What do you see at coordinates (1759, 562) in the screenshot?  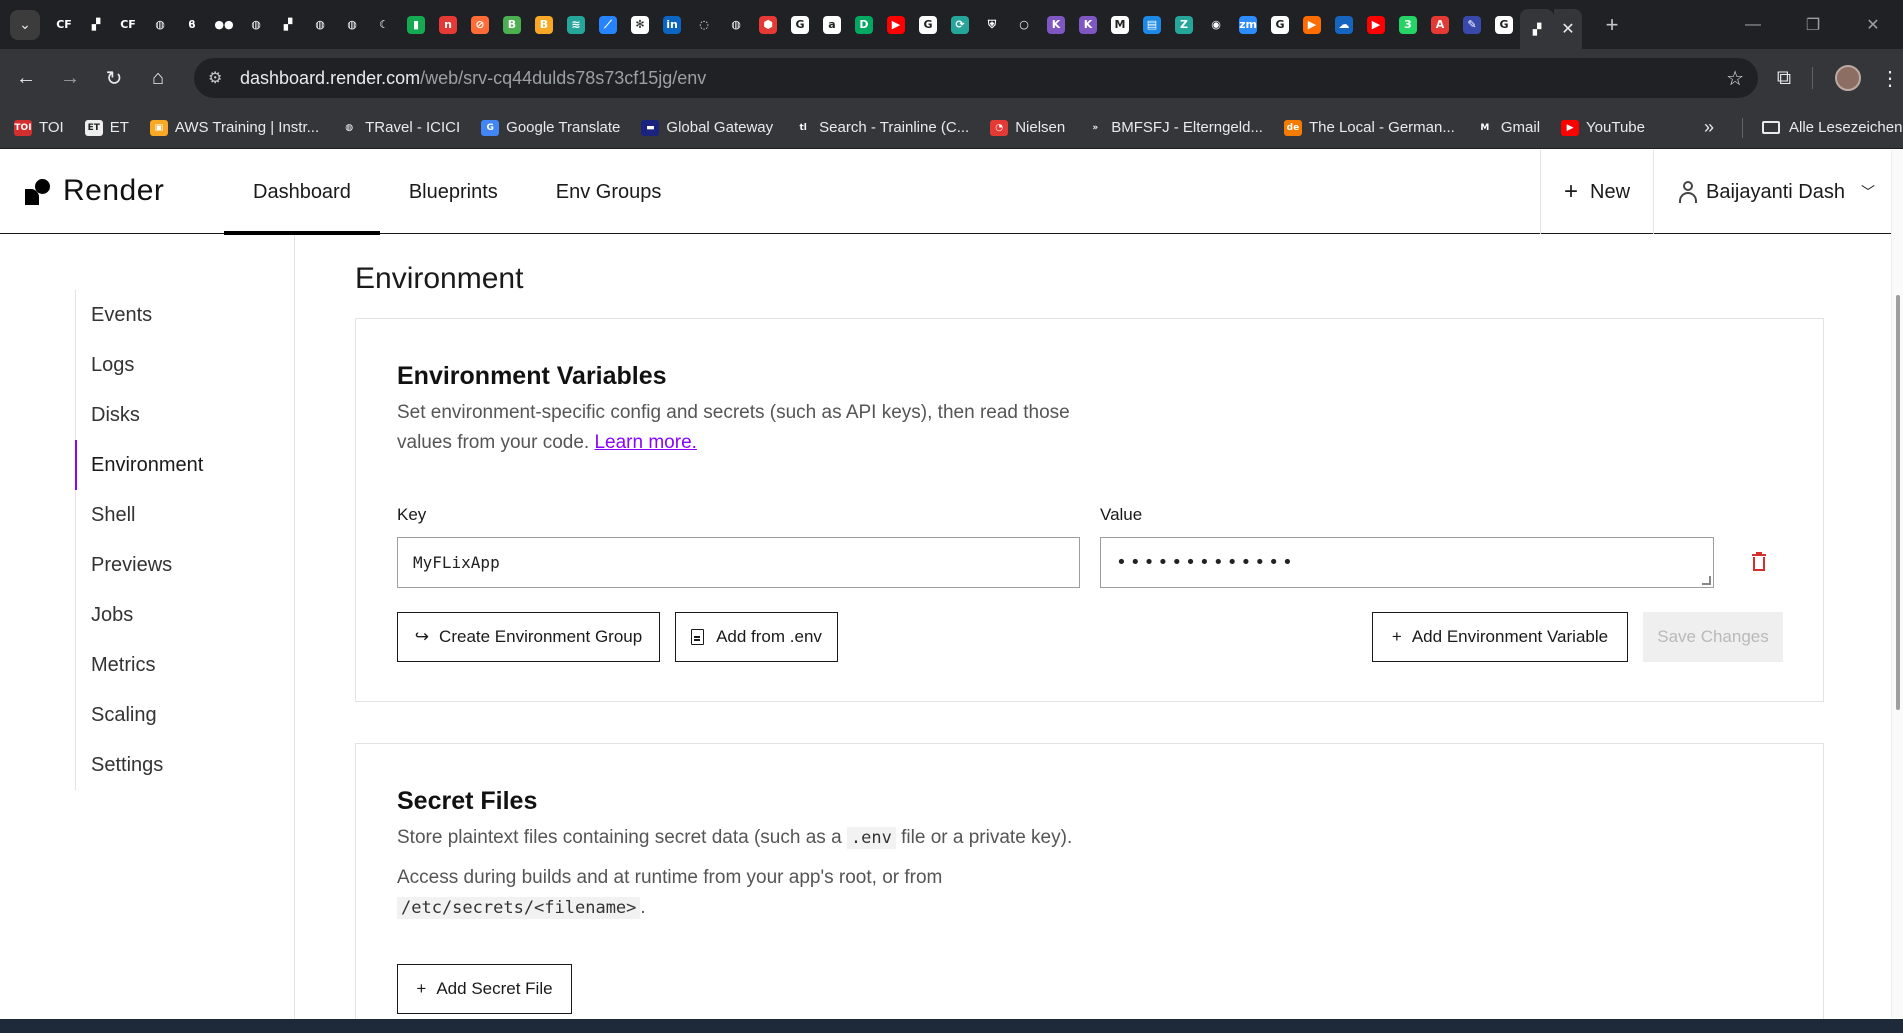 I see `trash-icon` at bounding box center [1759, 562].